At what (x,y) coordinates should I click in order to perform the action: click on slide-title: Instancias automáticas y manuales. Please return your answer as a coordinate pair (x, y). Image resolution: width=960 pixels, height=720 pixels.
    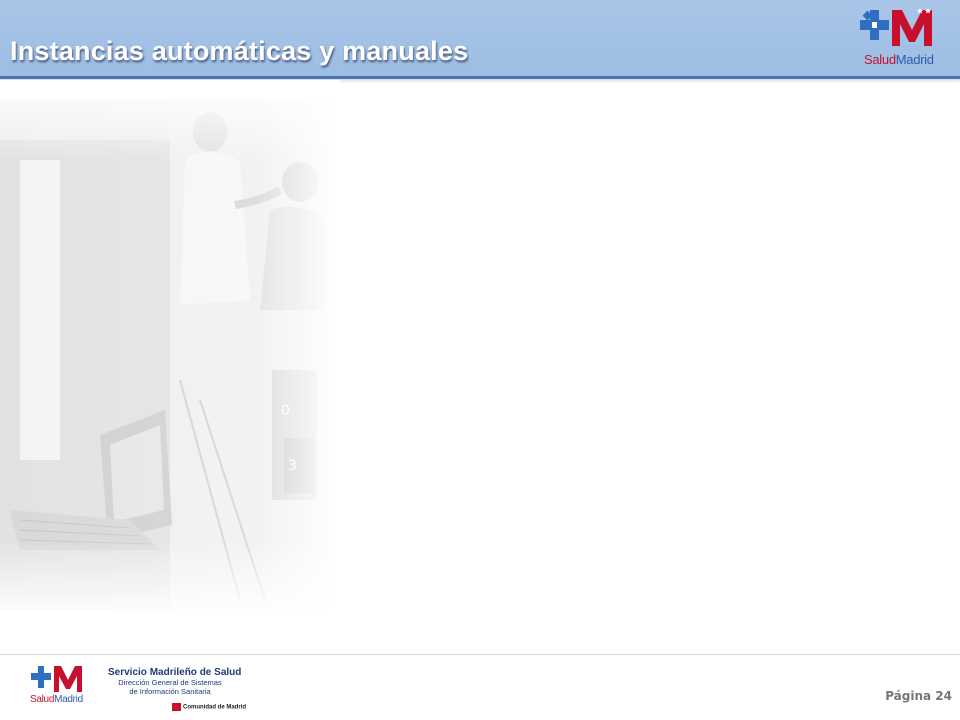
    Looking at the image, I should click on (239, 51).